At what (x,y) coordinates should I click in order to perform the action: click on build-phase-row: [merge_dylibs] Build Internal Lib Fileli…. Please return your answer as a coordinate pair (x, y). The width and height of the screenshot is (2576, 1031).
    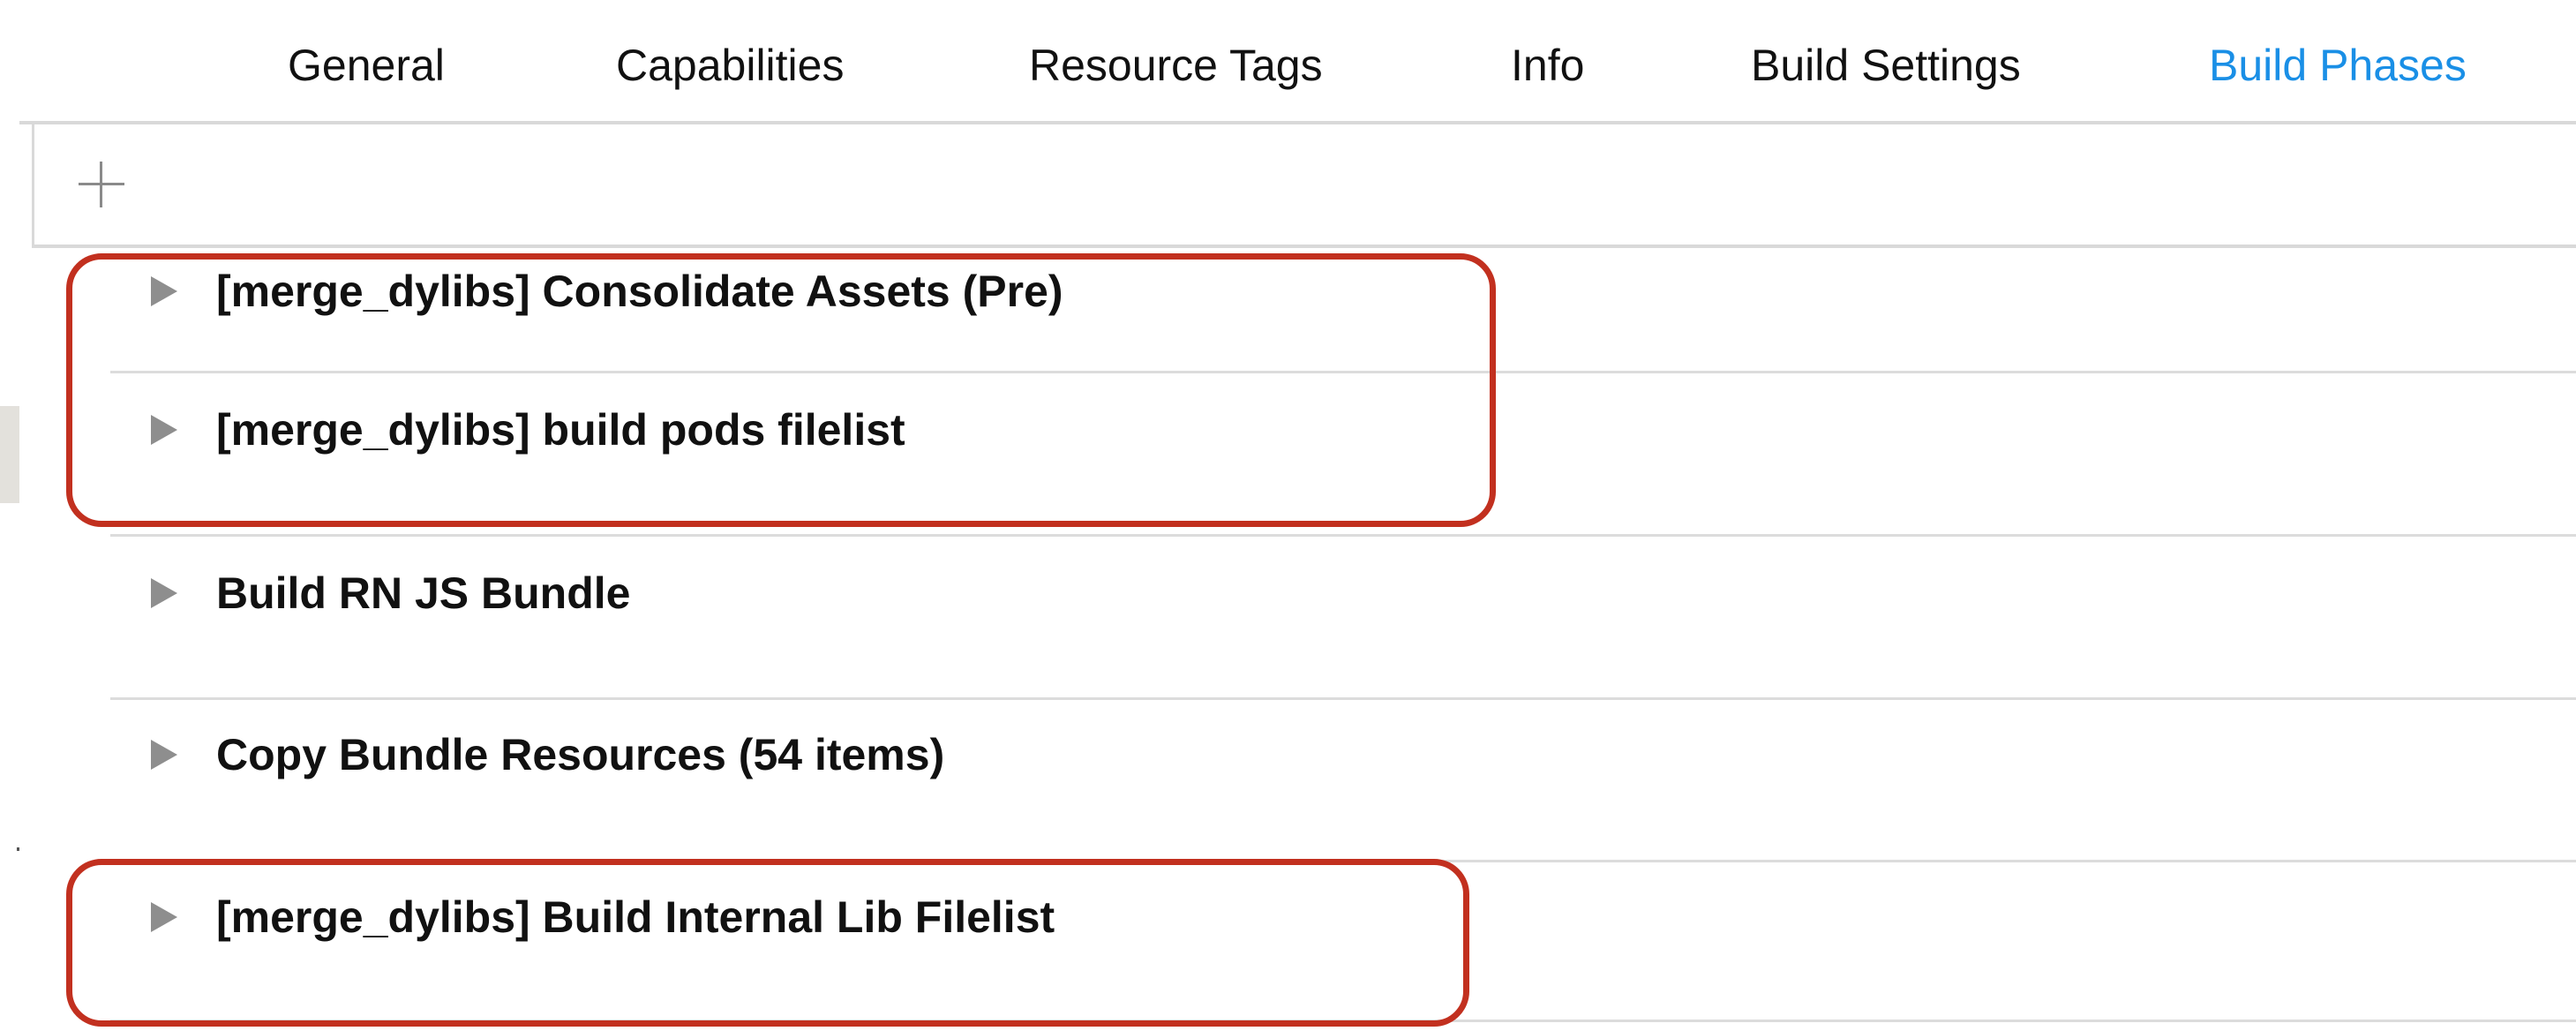
    Looking at the image, I should click on (1343, 942).